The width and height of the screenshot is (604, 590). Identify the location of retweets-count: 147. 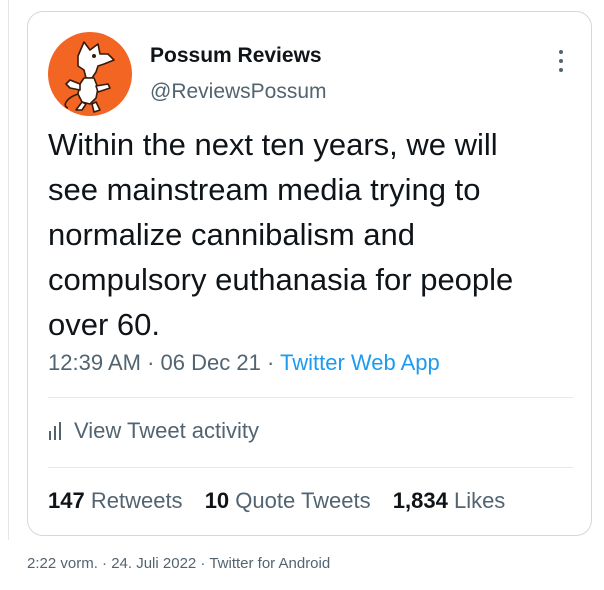
(66, 500).